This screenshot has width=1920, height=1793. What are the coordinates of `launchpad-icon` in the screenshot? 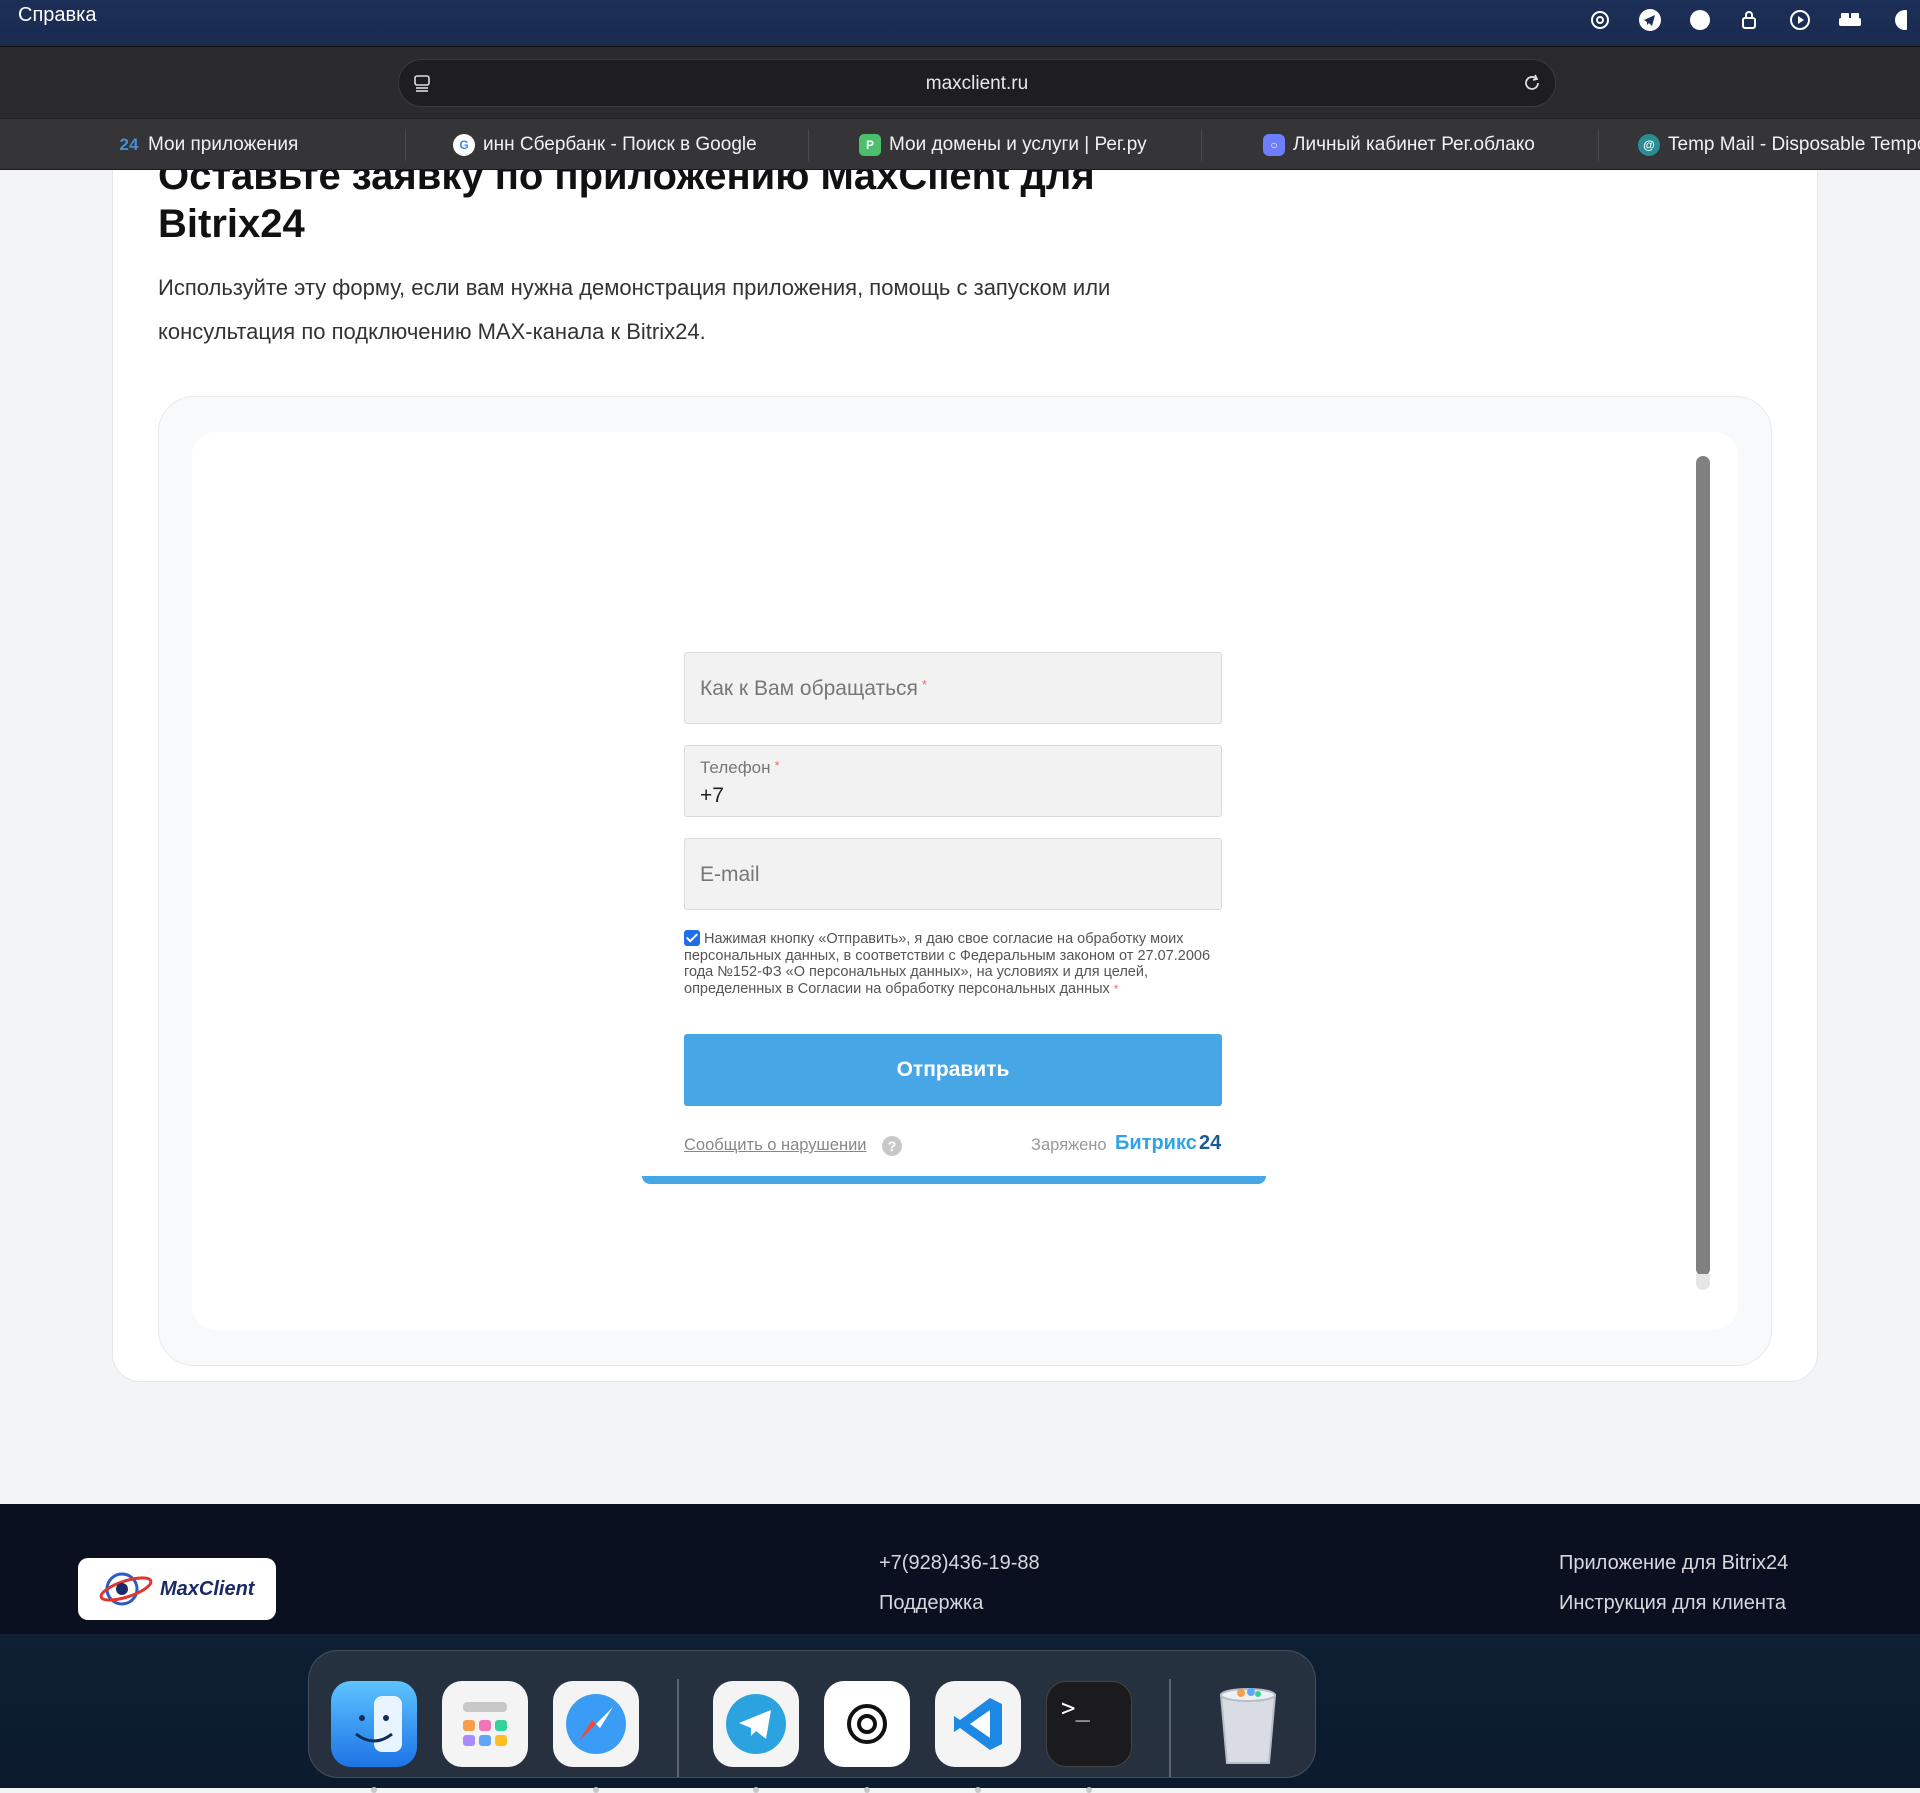 It's located at (485, 1724).